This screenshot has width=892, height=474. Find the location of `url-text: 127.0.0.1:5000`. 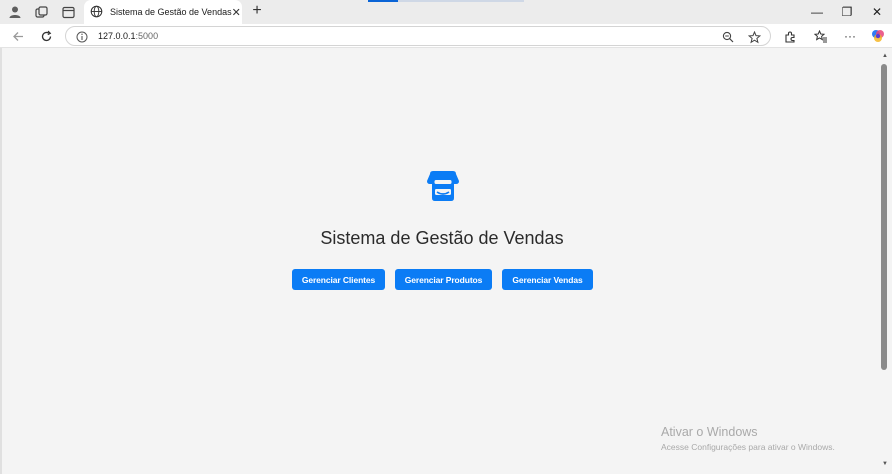

url-text: 127.0.0.1:5000 is located at coordinates (128, 36).